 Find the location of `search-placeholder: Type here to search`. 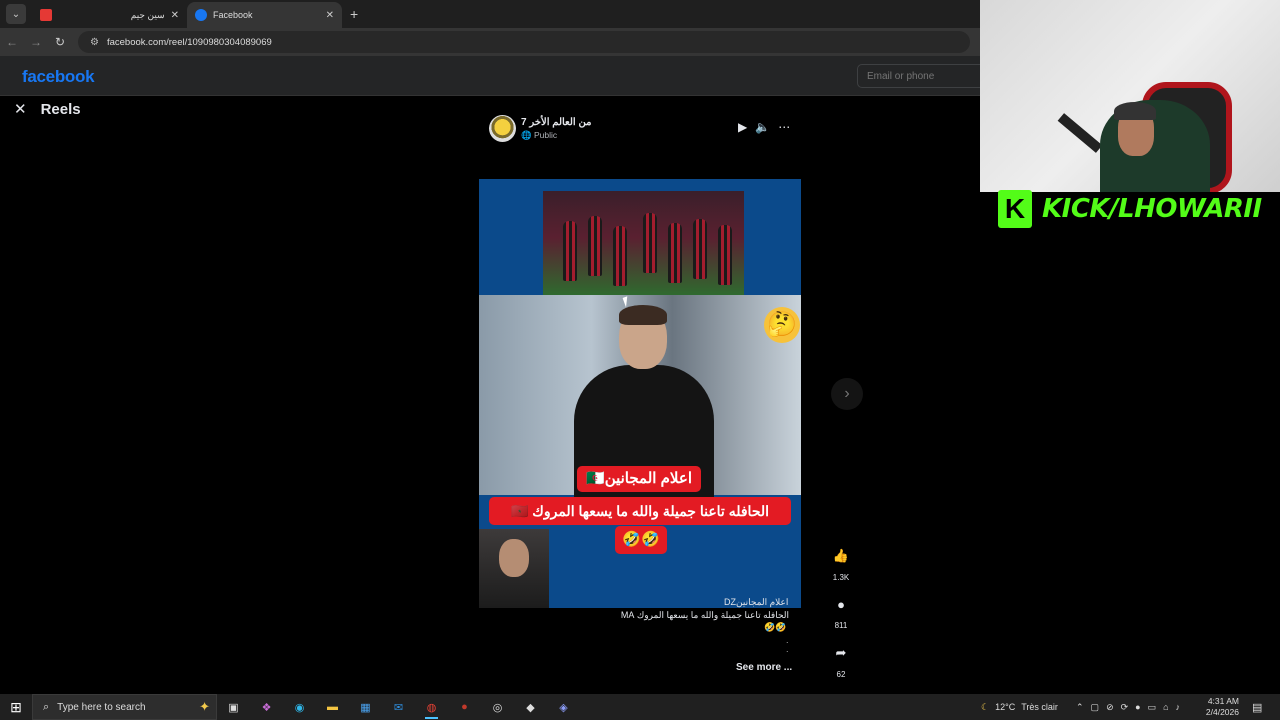

search-placeholder: Type here to search is located at coordinates (101, 707).